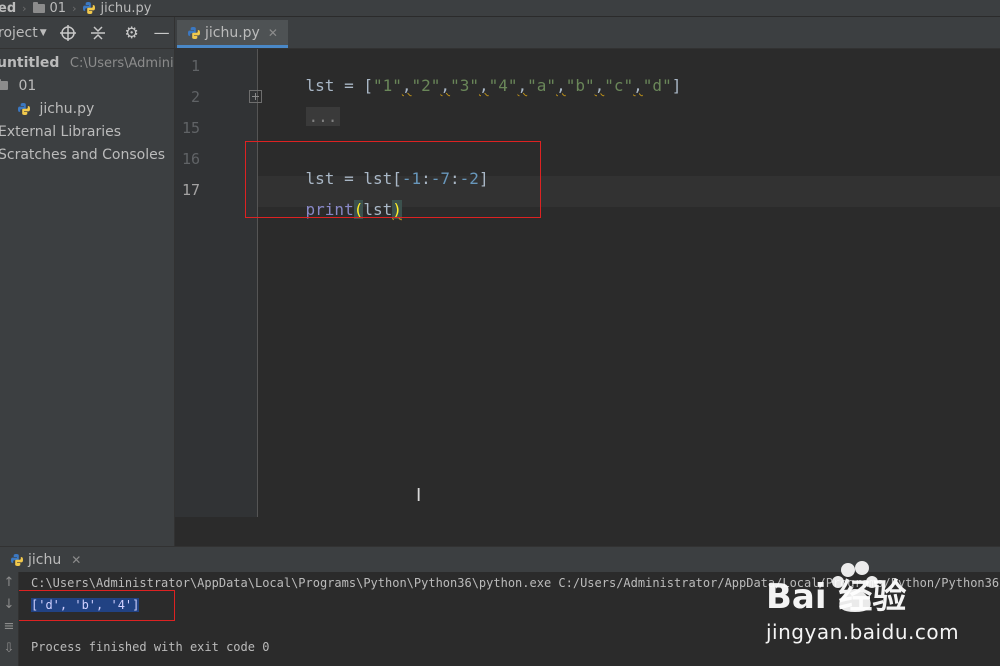 The image size is (1000, 666). I want to click on line-number-current: 17, so click(190, 190).